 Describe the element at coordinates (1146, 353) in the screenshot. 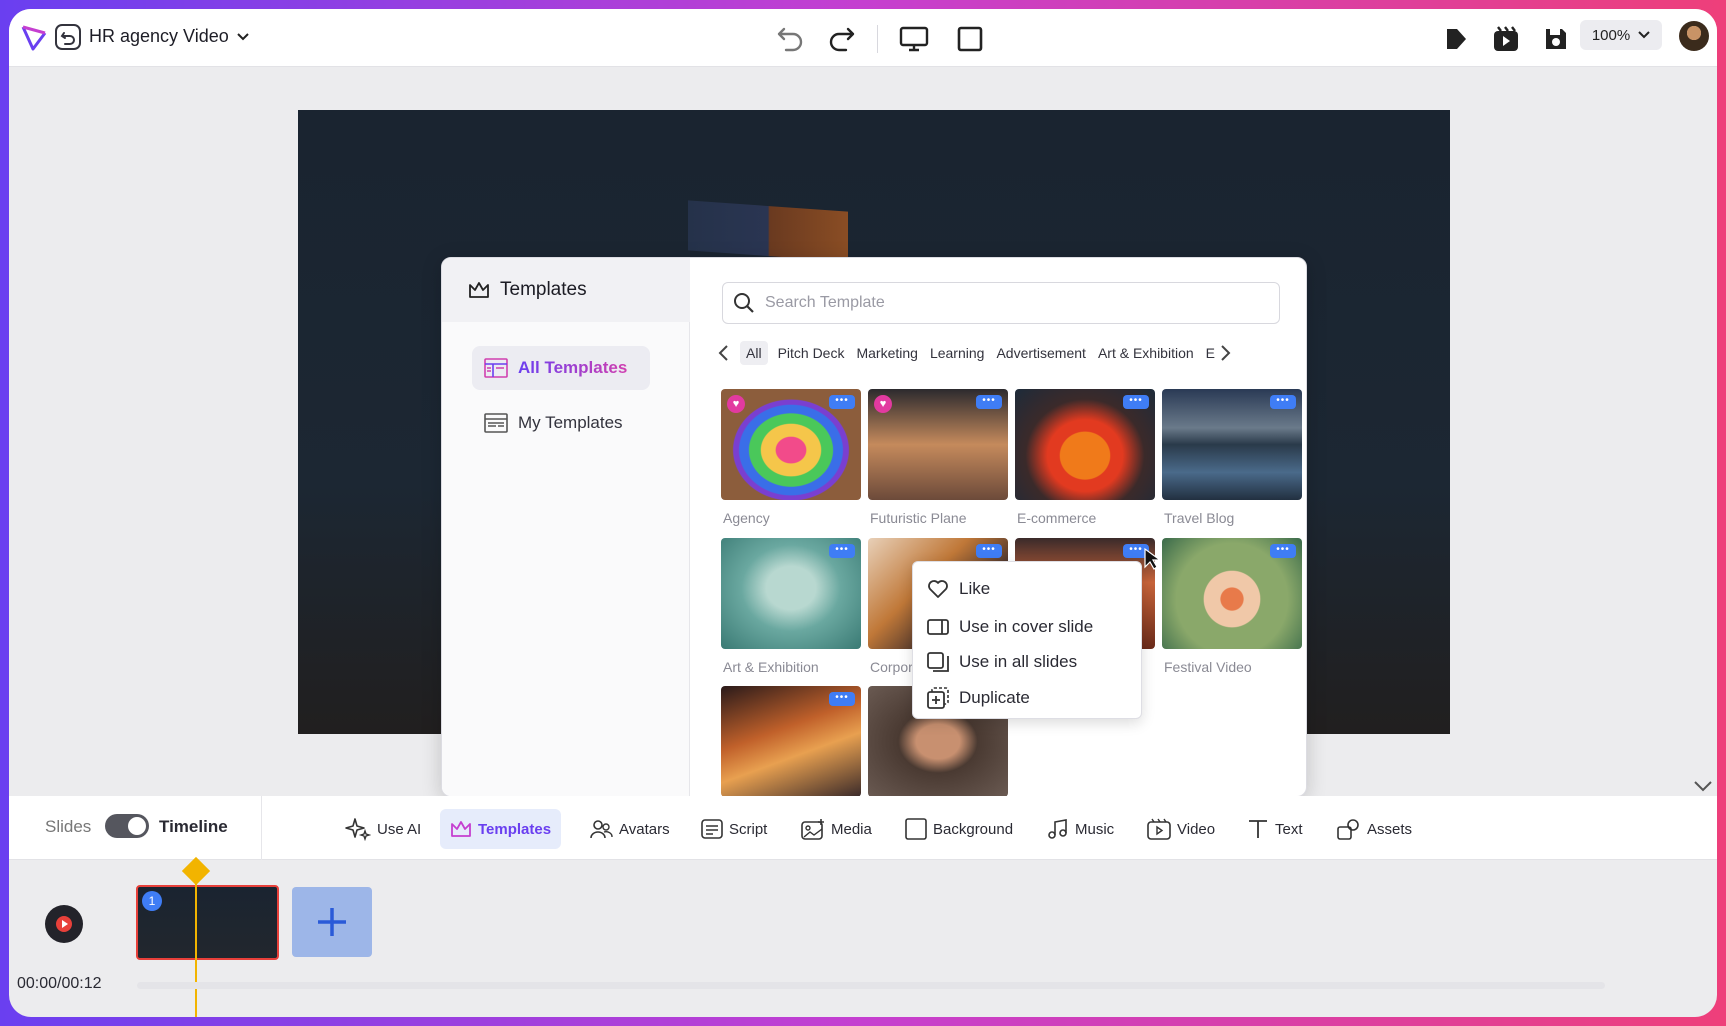

I see `category-tab-art-exhibition: Art & Exhibition` at that location.